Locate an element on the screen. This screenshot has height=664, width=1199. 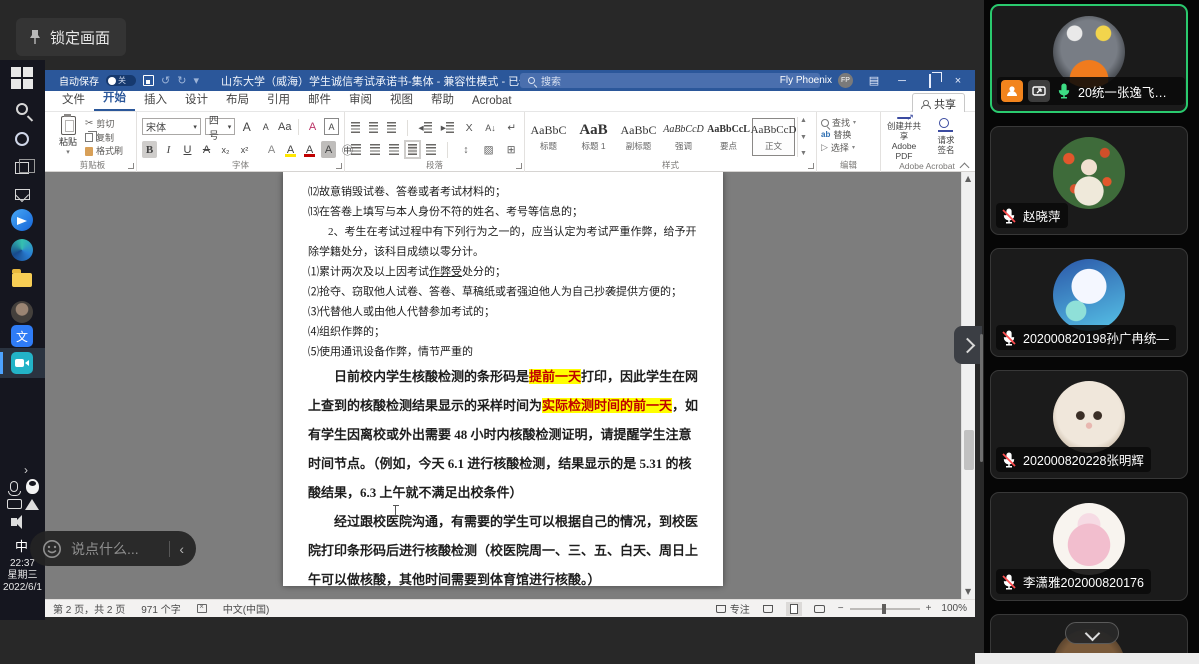
align-right-icon is located at coordinates (393, 149).